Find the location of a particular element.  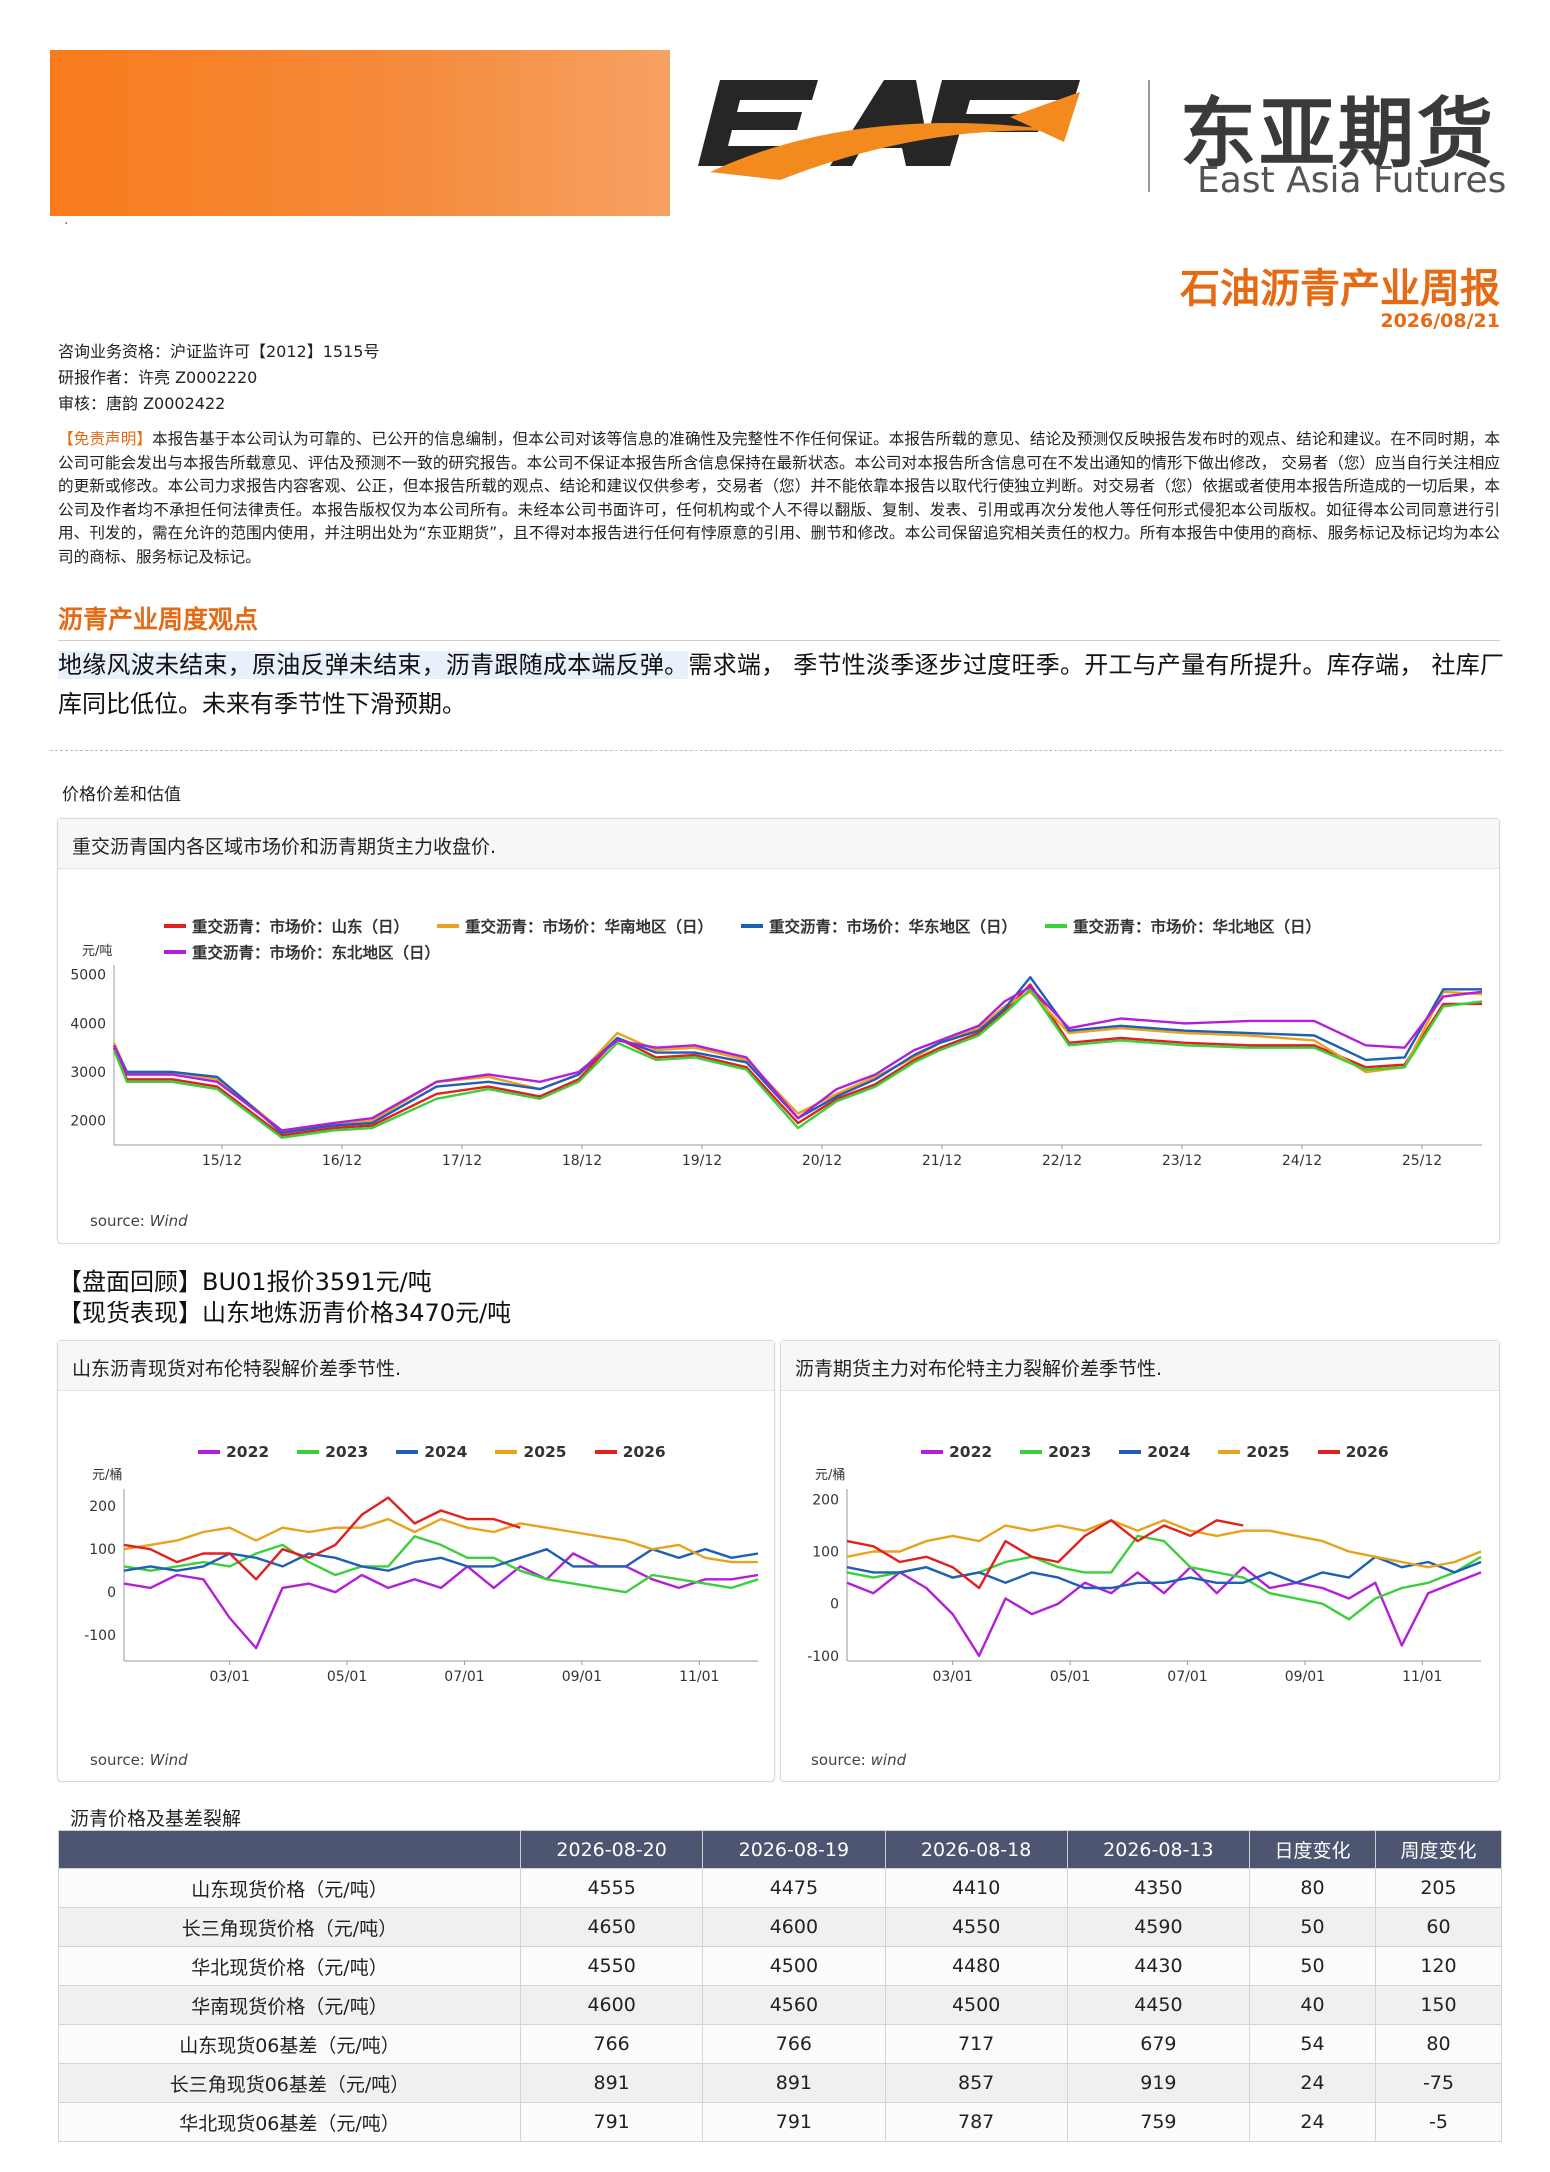

series-line-重交沥青：市场价：东北地区（日） is located at coordinates (797, 1058).